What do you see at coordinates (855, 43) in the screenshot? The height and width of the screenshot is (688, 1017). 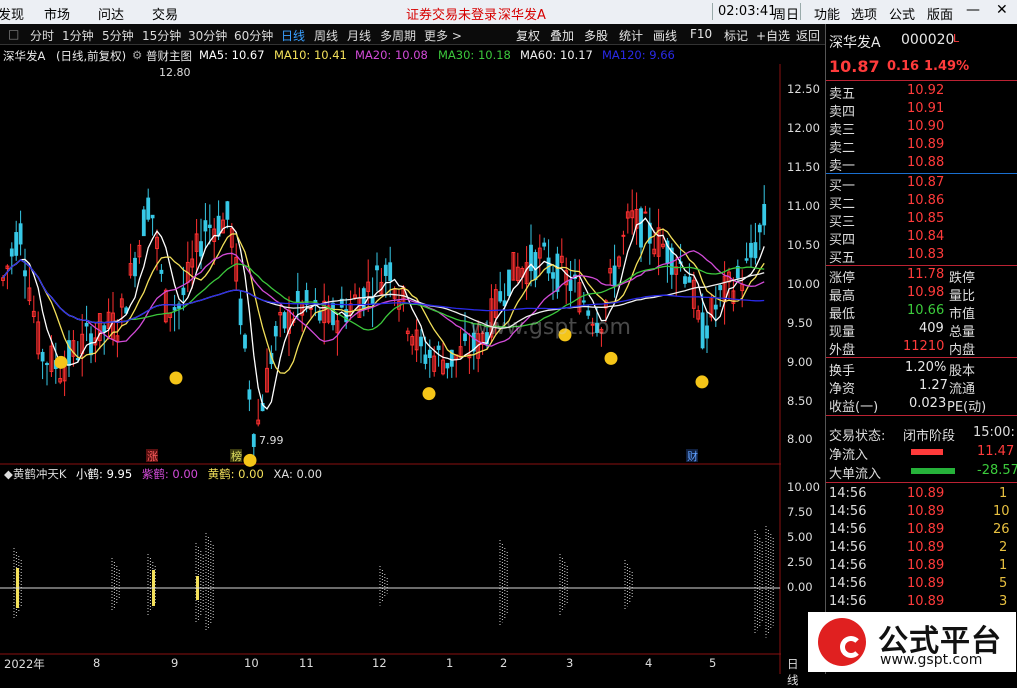 I see `quote-name: 深华发A` at bounding box center [855, 43].